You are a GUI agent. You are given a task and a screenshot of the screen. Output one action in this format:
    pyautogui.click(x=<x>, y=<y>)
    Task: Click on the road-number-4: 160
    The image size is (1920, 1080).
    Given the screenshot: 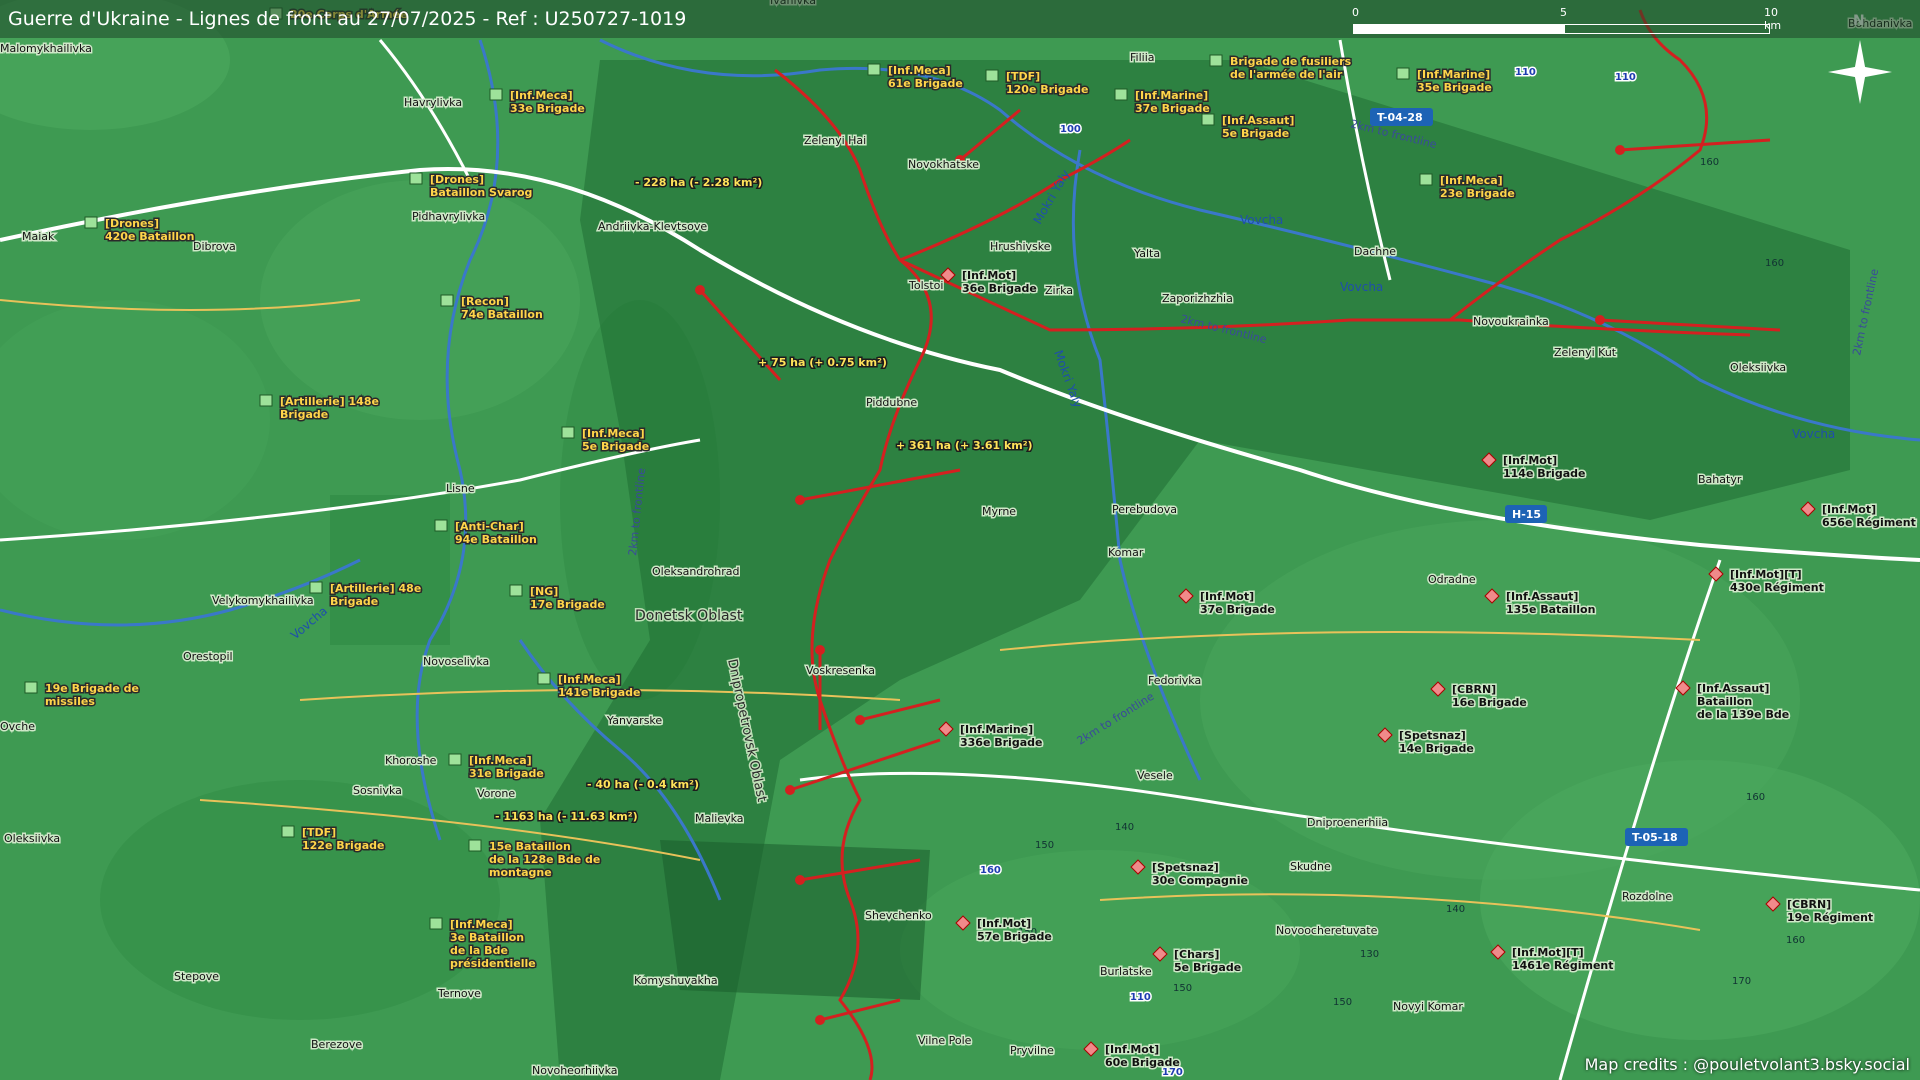 What is the action you would take?
    pyautogui.click(x=990, y=870)
    